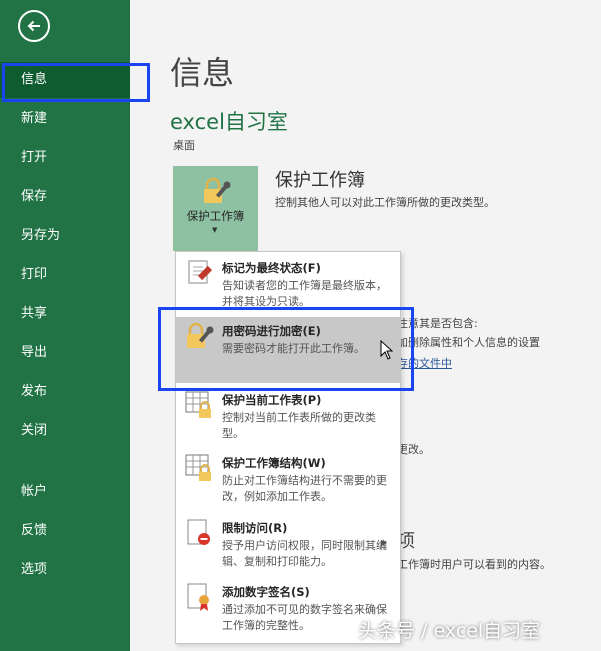  I want to click on protect-section-heading: 保护工作簿, so click(320, 180).